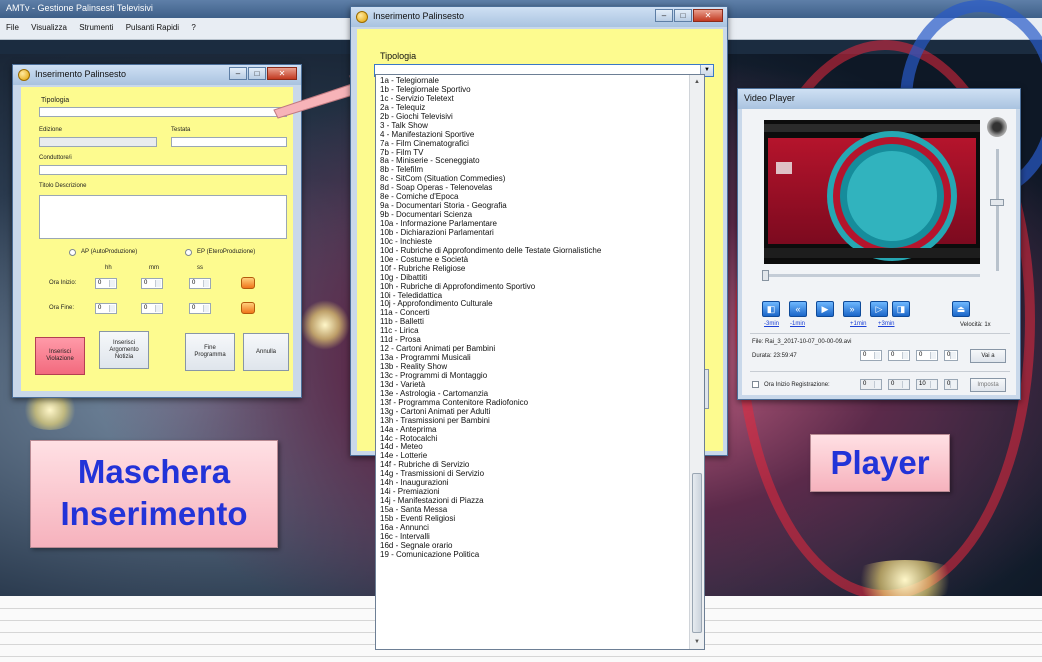  What do you see at coordinates (901, 309) in the screenshot?
I see `skip-forward-3-icon: ◨` at bounding box center [901, 309].